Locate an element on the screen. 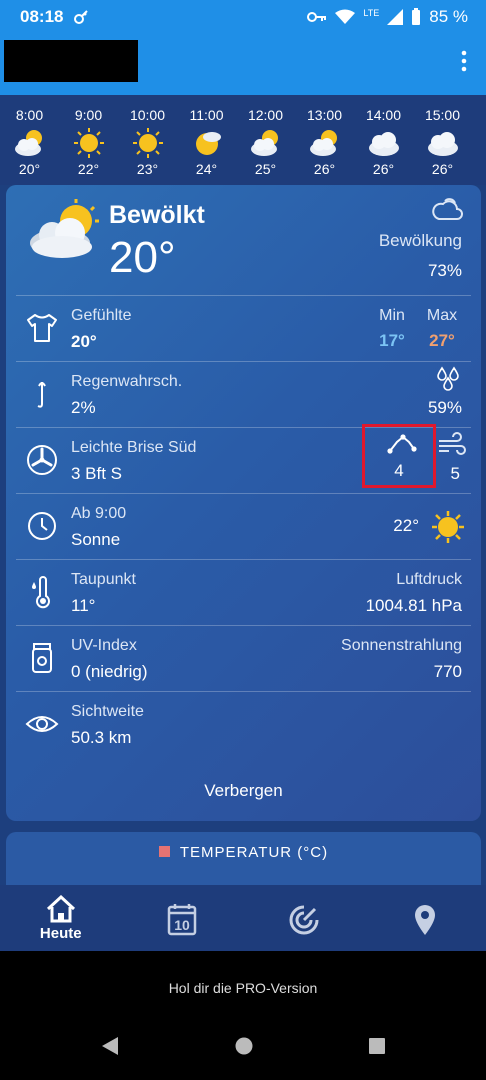 Image resolution: width=486 pixels, height=1080 pixels. legend-swatch is located at coordinates (164, 851).